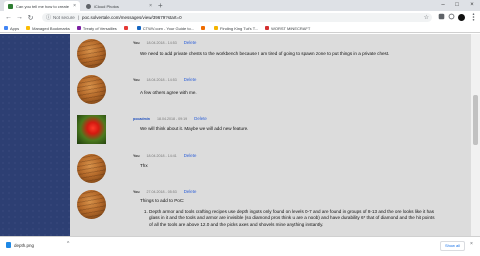 This screenshot has width=480, height=256. Describe the element at coordinates (475, 120) in the screenshot. I see `scrollbar-thumb` at that location.